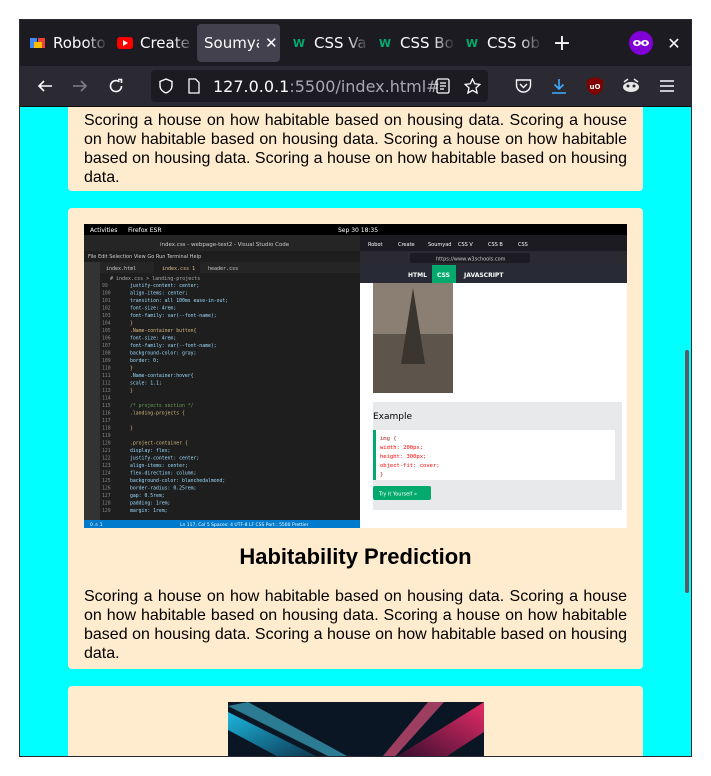 Image resolution: width=711 pixels, height=776 pixels. I want to click on reload-icon, so click(116, 86).